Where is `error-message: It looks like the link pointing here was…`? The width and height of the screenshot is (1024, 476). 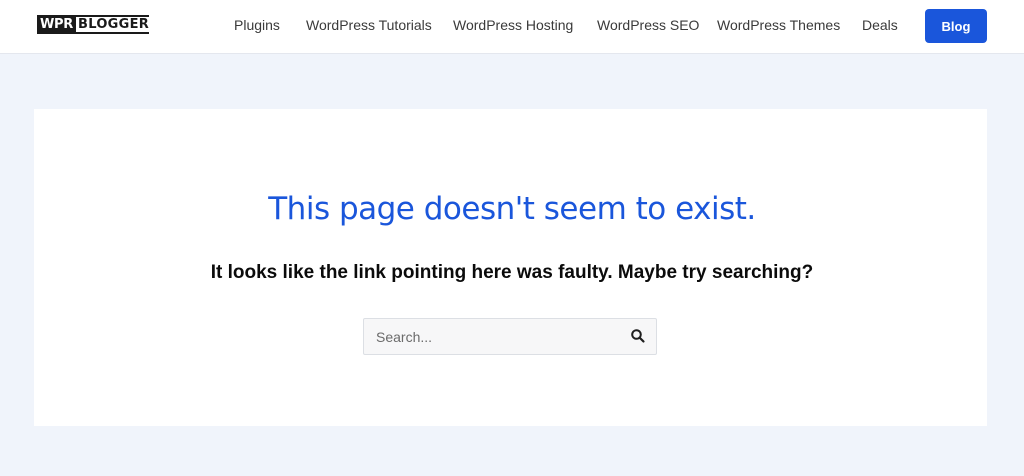 error-message: It looks like the link pointing here was… is located at coordinates (512, 272).